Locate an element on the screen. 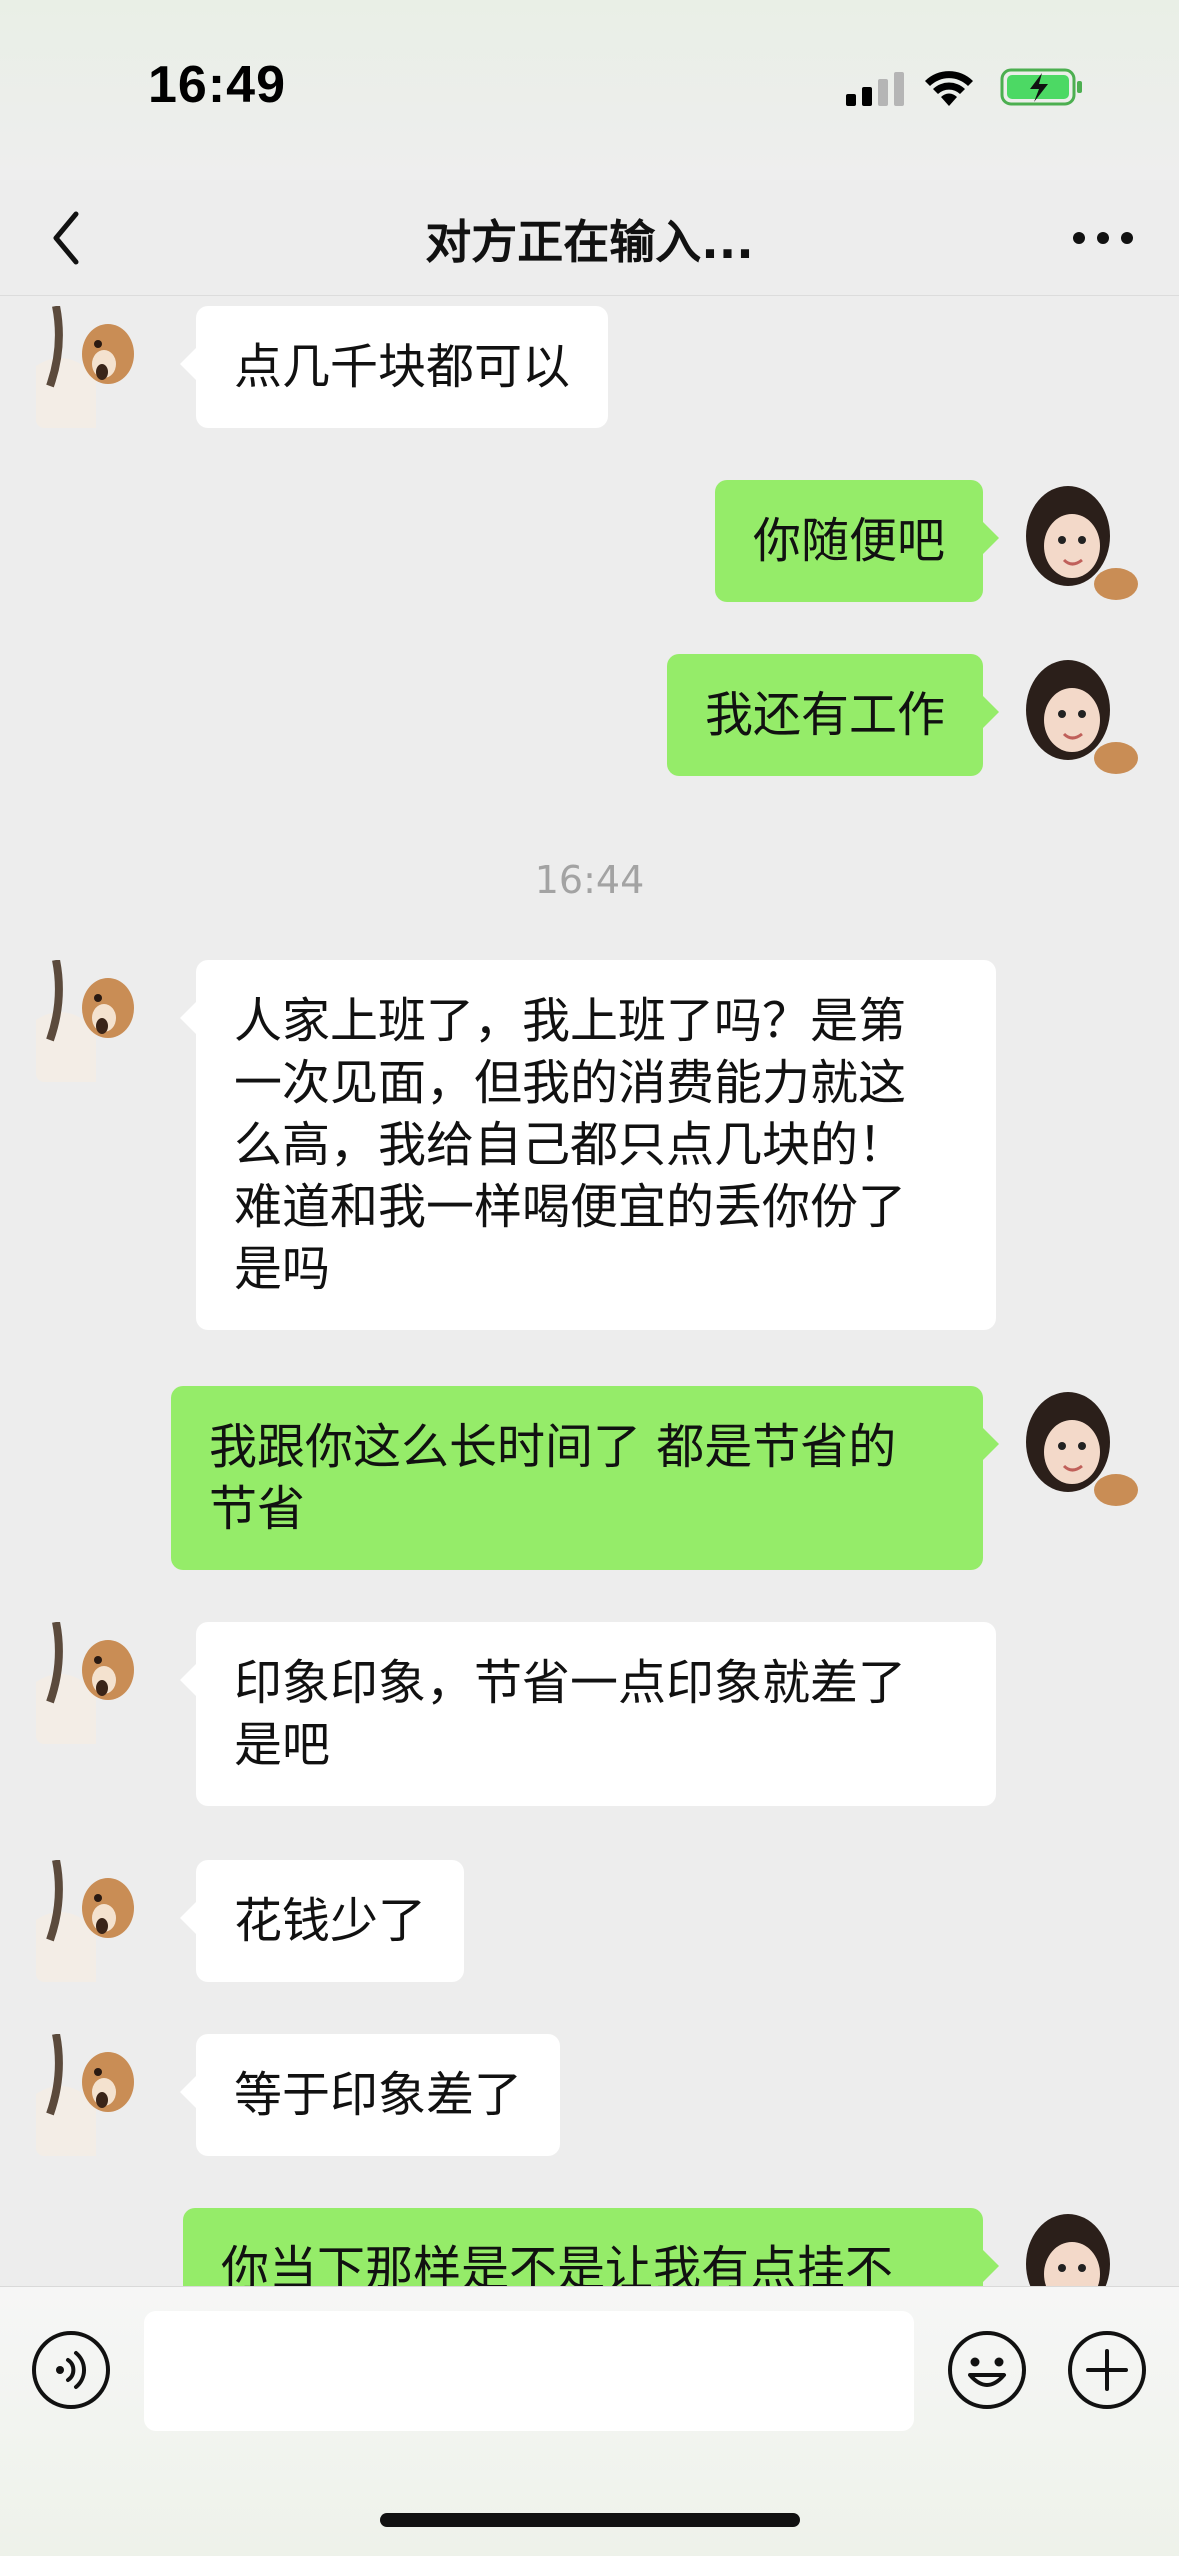 The image size is (1179, 2556). message-line: 我跟你这么长时间了 都是节省的 is located at coordinates (553, 1447).